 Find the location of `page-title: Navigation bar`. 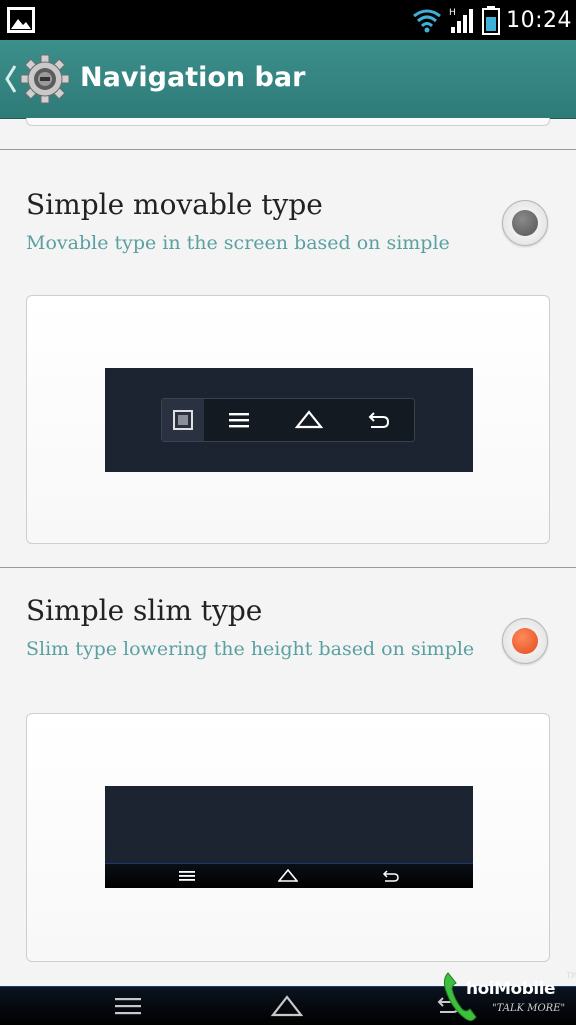

page-title: Navigation bar is located at coordinates (193, 77).